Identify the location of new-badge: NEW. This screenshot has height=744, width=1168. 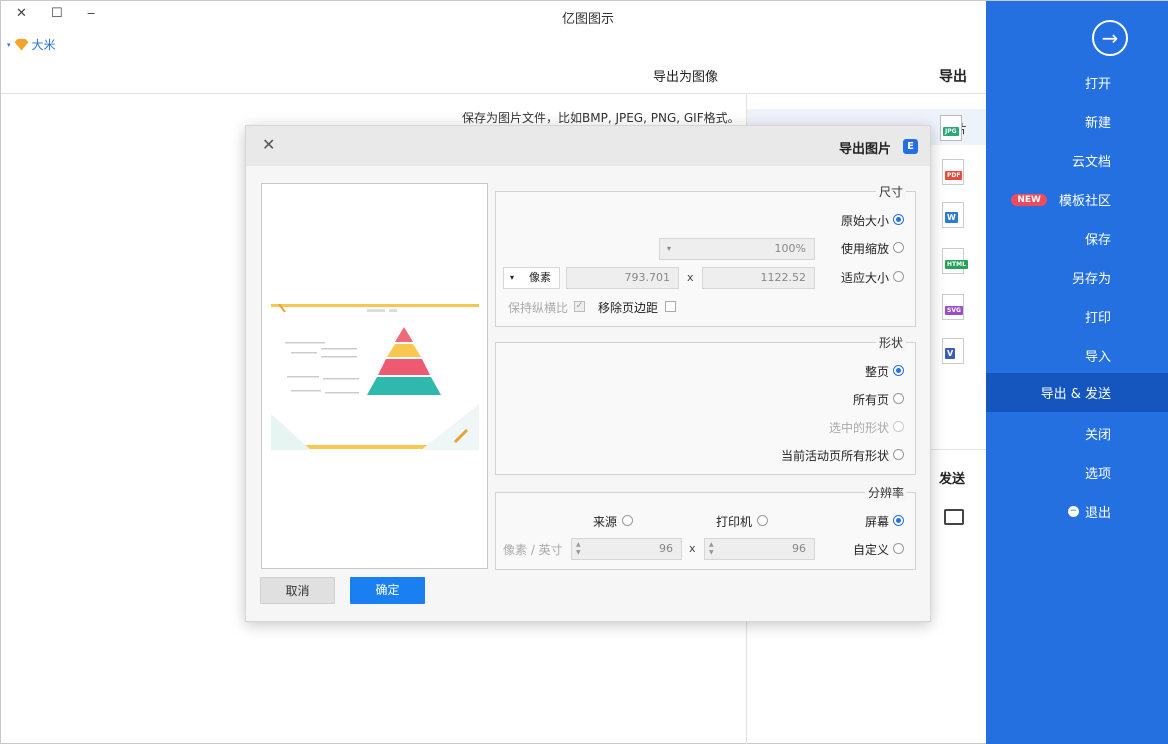
(1029, 199).